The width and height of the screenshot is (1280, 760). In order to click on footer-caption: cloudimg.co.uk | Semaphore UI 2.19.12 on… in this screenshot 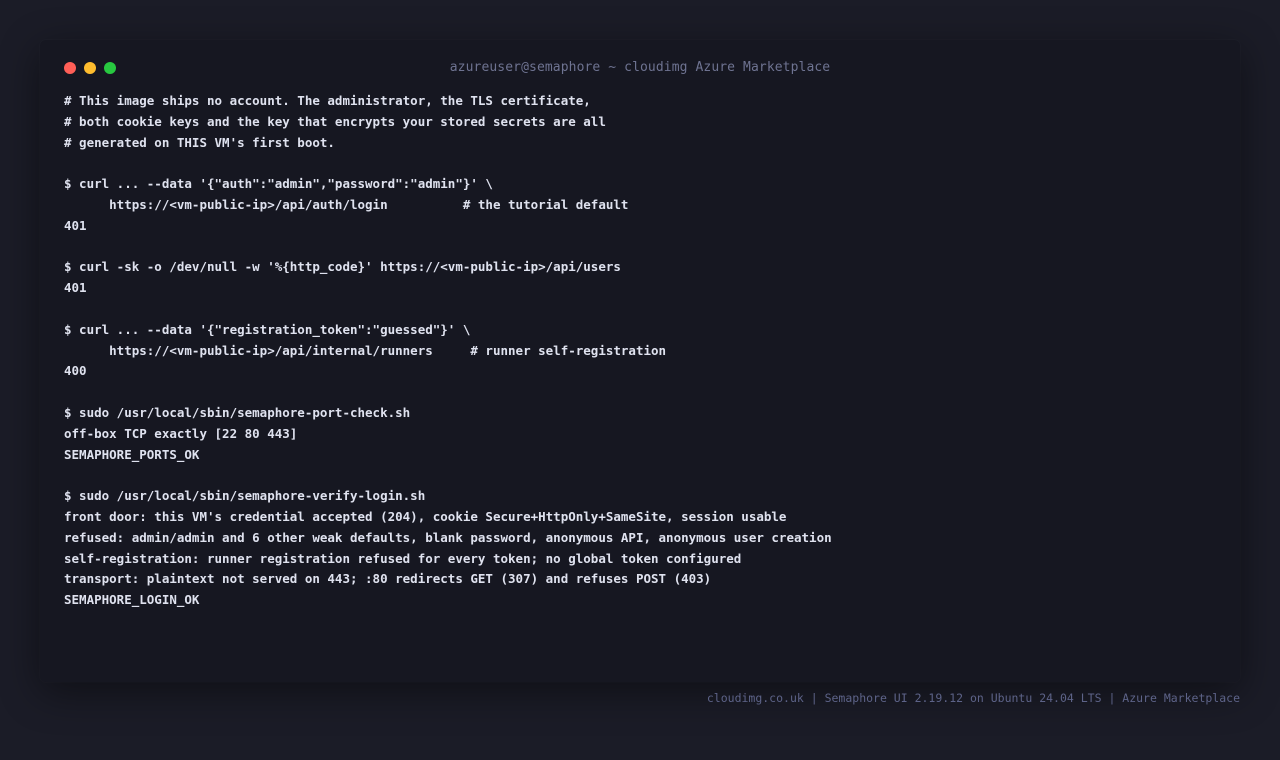, I will do `click(973, 698)`.